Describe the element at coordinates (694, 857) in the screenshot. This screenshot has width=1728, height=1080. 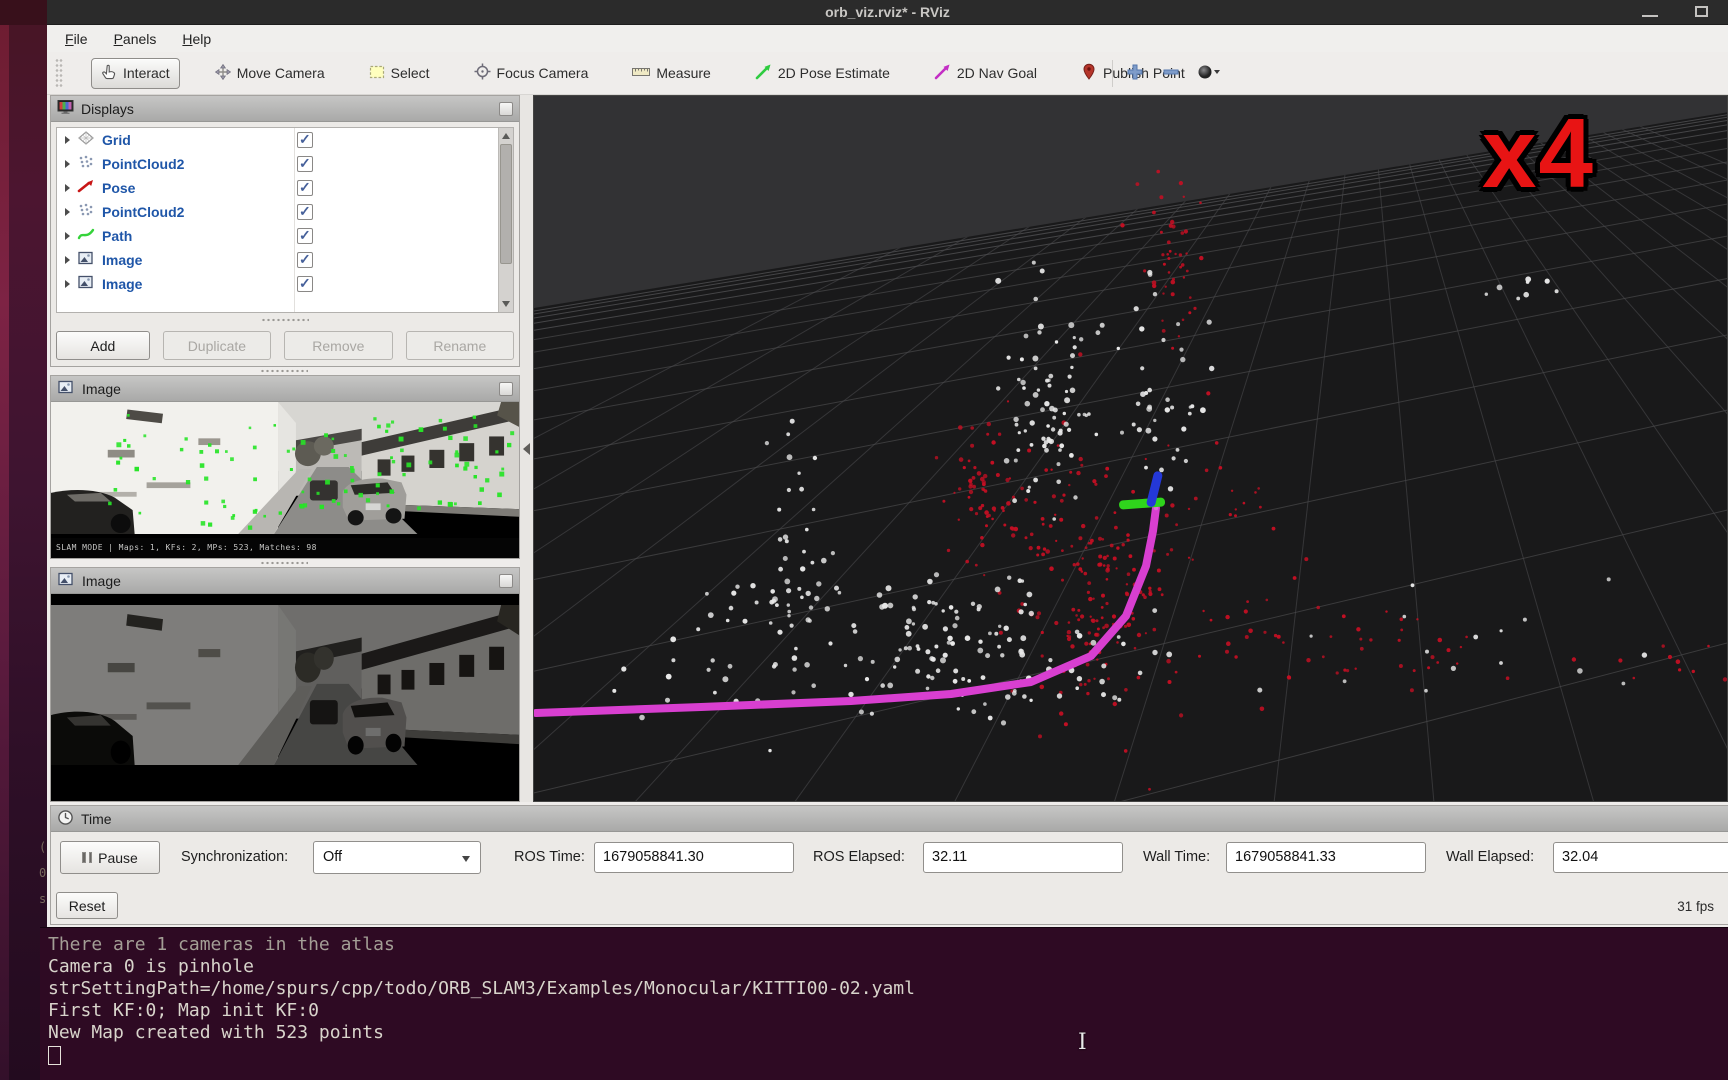
I see `ros-time-field: 1679058841.30` at that location.